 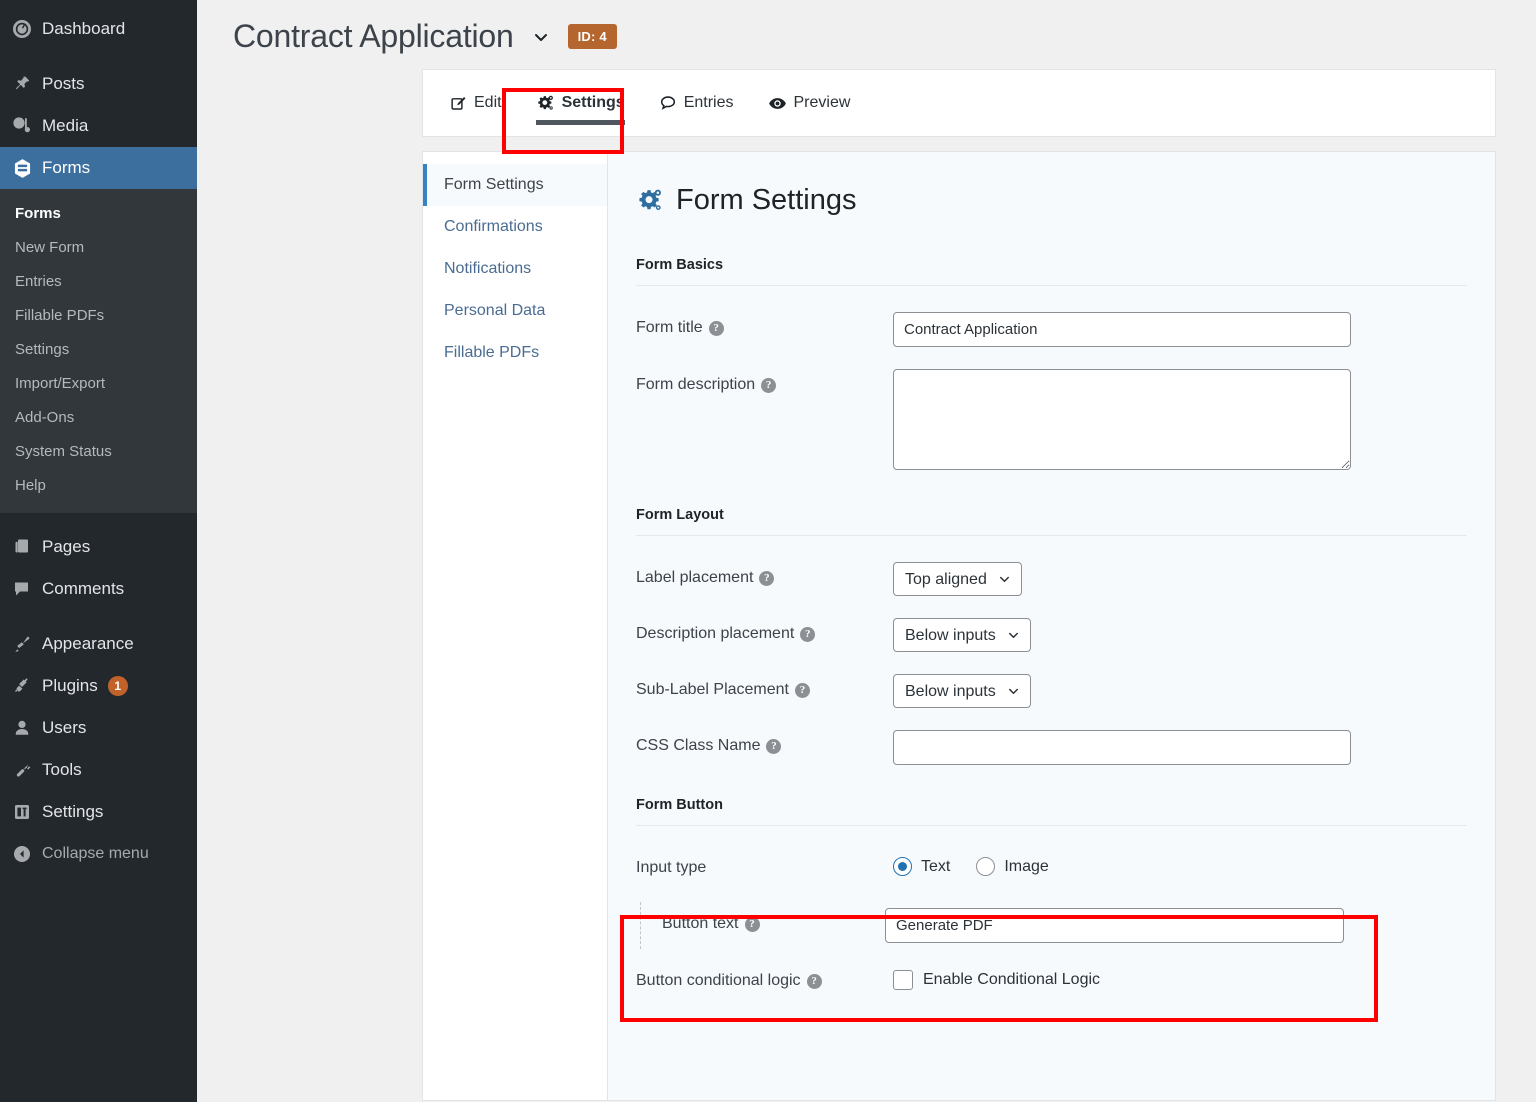 I want to click on sidebar-item-appearance: Appearance, so click(x=98, y=644).